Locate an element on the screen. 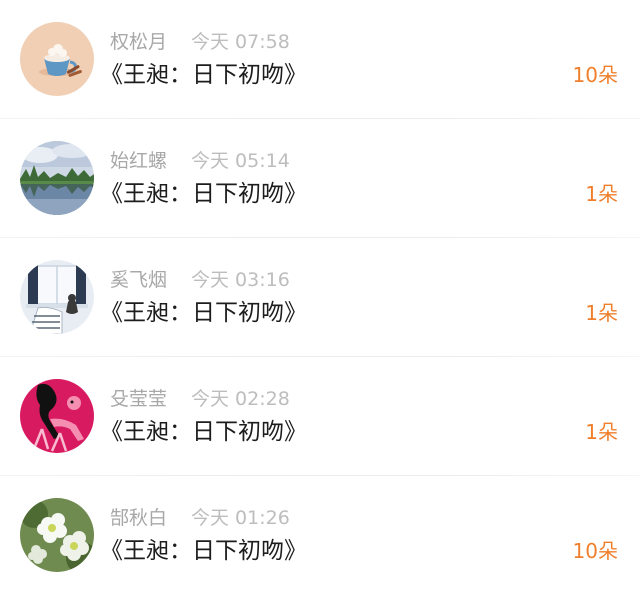 The image size is (640, 593). sent-time: 今天 01:26 is located at coordinates (240, 518).